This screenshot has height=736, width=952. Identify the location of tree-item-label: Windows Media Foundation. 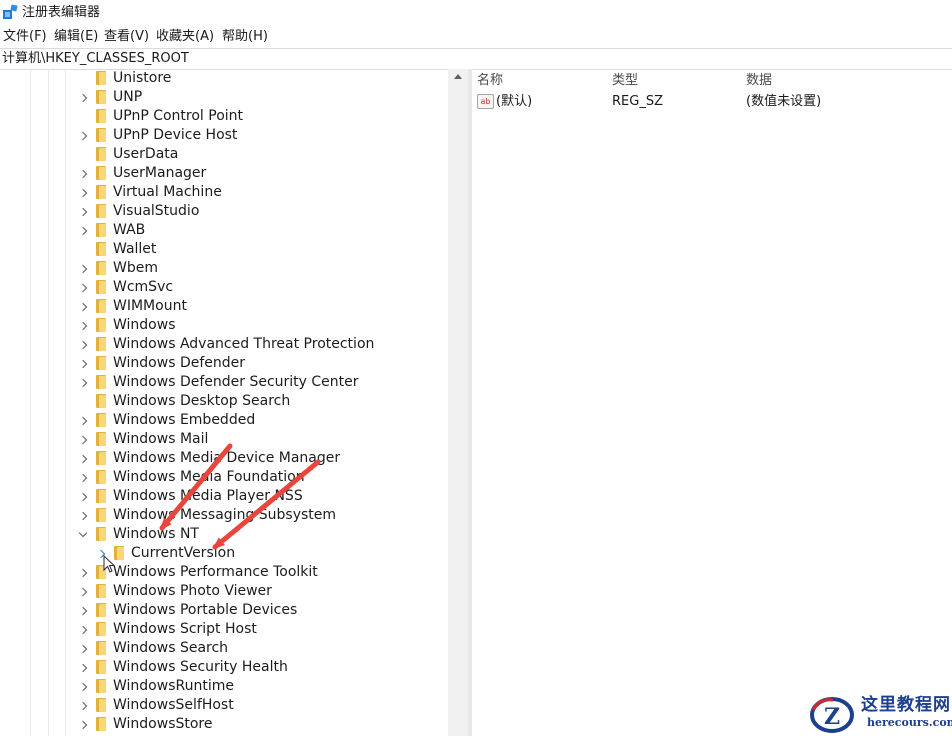
(209, 477).